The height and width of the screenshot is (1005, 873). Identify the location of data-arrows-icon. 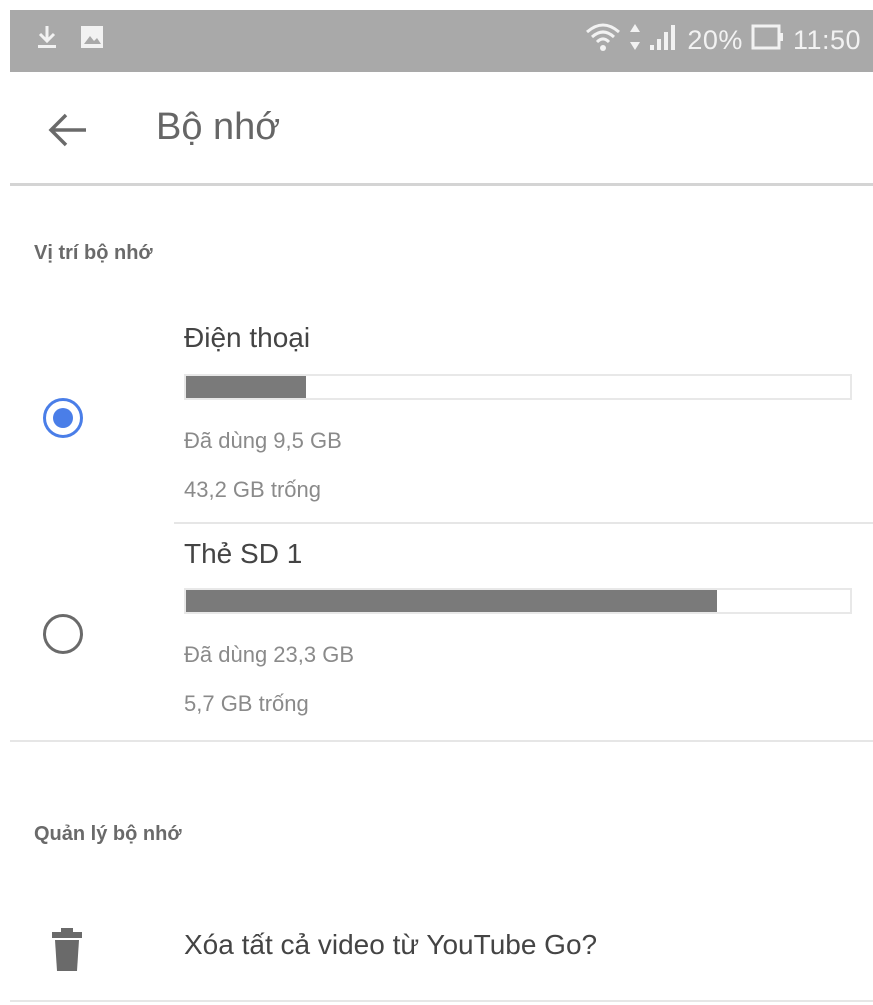
(635, 40).